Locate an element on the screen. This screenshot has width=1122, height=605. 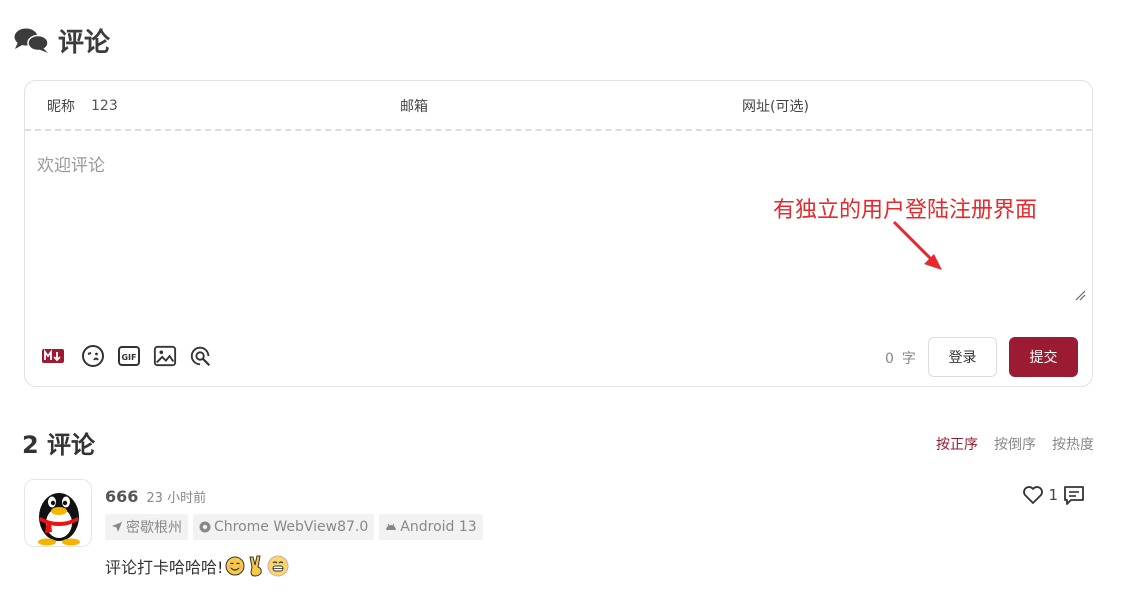
comment-section-title: 评论 is located at coordinates (62, 40).